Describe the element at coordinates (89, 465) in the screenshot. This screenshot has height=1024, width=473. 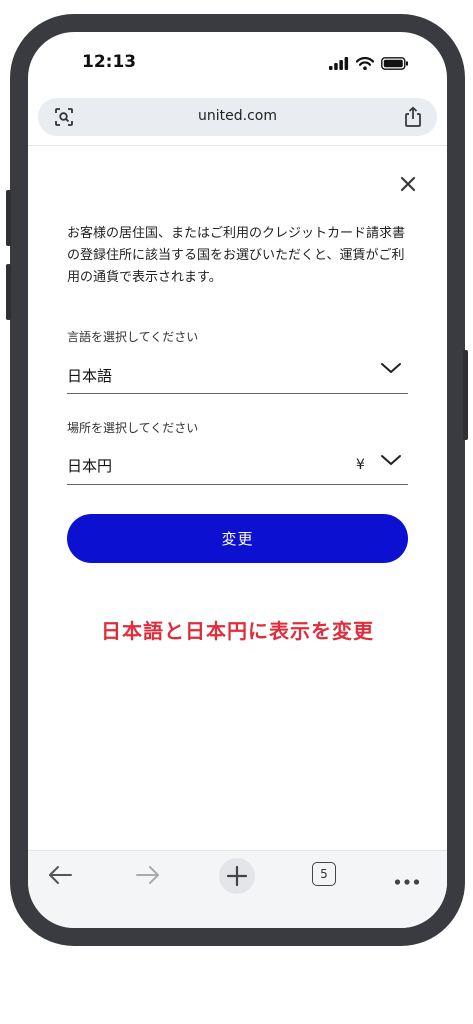
I see `location-select: 日本円` at that location.